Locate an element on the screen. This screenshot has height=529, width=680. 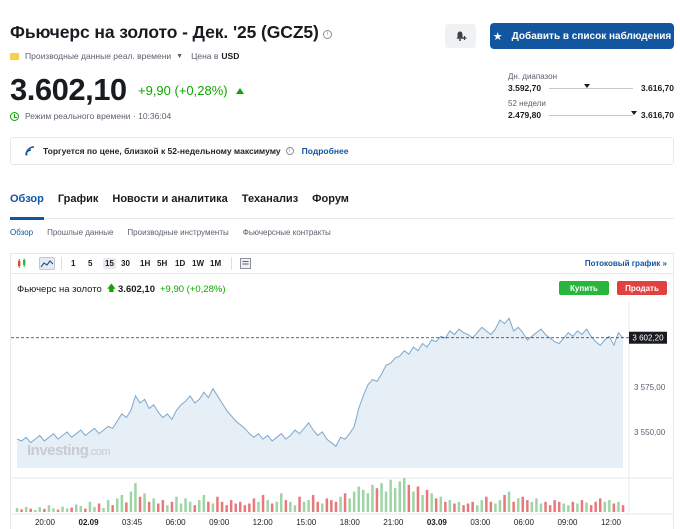
sell-button: Продать is located at coordinates (642, 288).